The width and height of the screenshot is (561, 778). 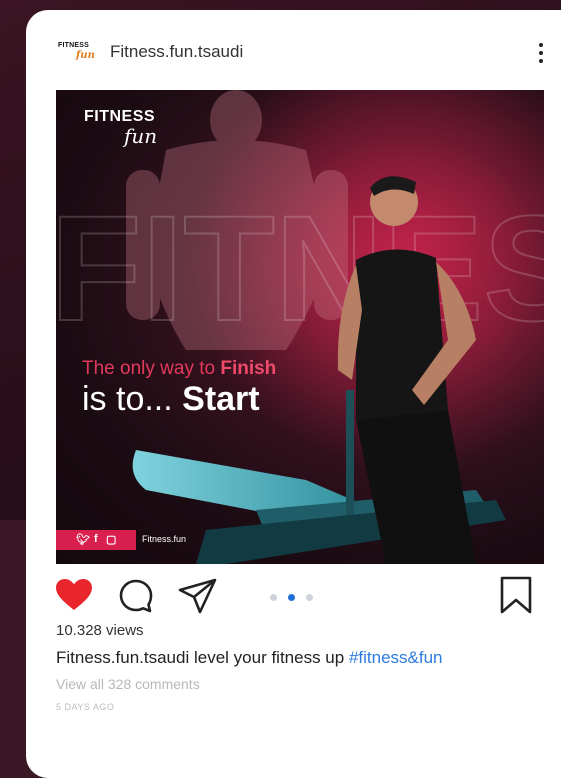 What do you see at coordinates (111, 540) in the screenshot?
I see `instagram-icon: ▢` at bounding box center [111, 540].